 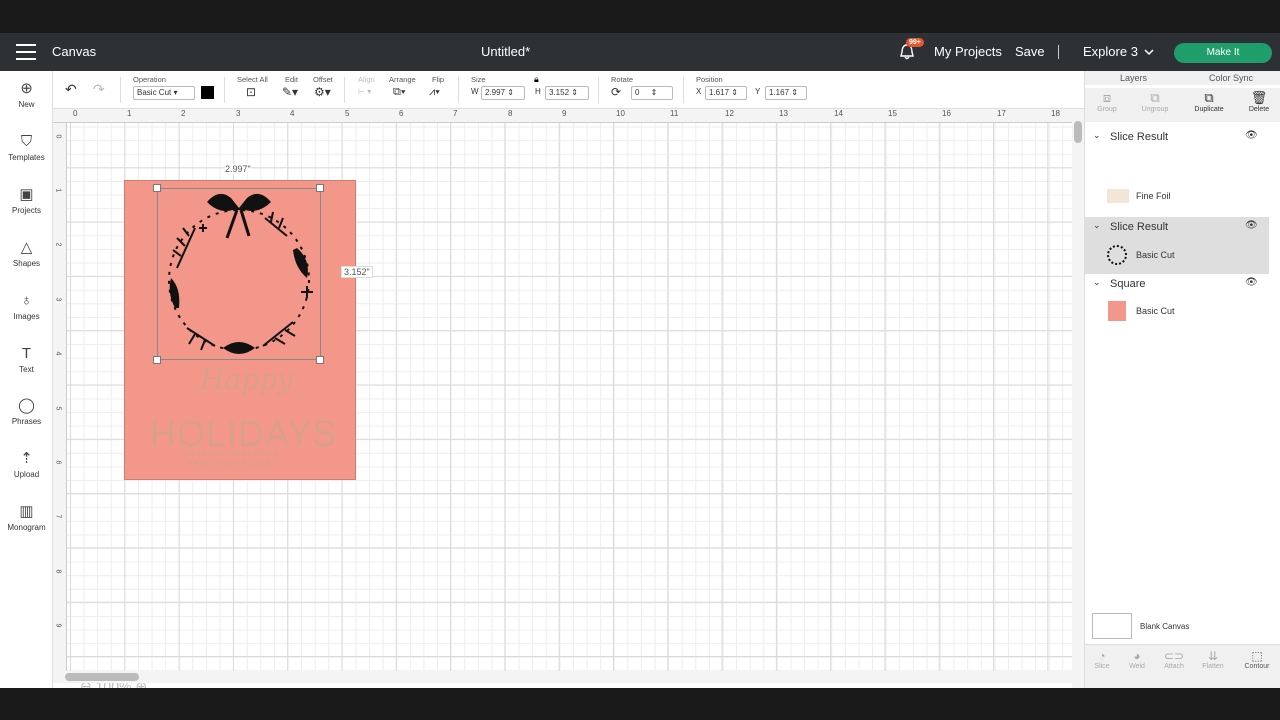 What do you see at coordinates (475, 91) in the screenshot?
I see `width-tag: W` at bounding box center [475, 91].